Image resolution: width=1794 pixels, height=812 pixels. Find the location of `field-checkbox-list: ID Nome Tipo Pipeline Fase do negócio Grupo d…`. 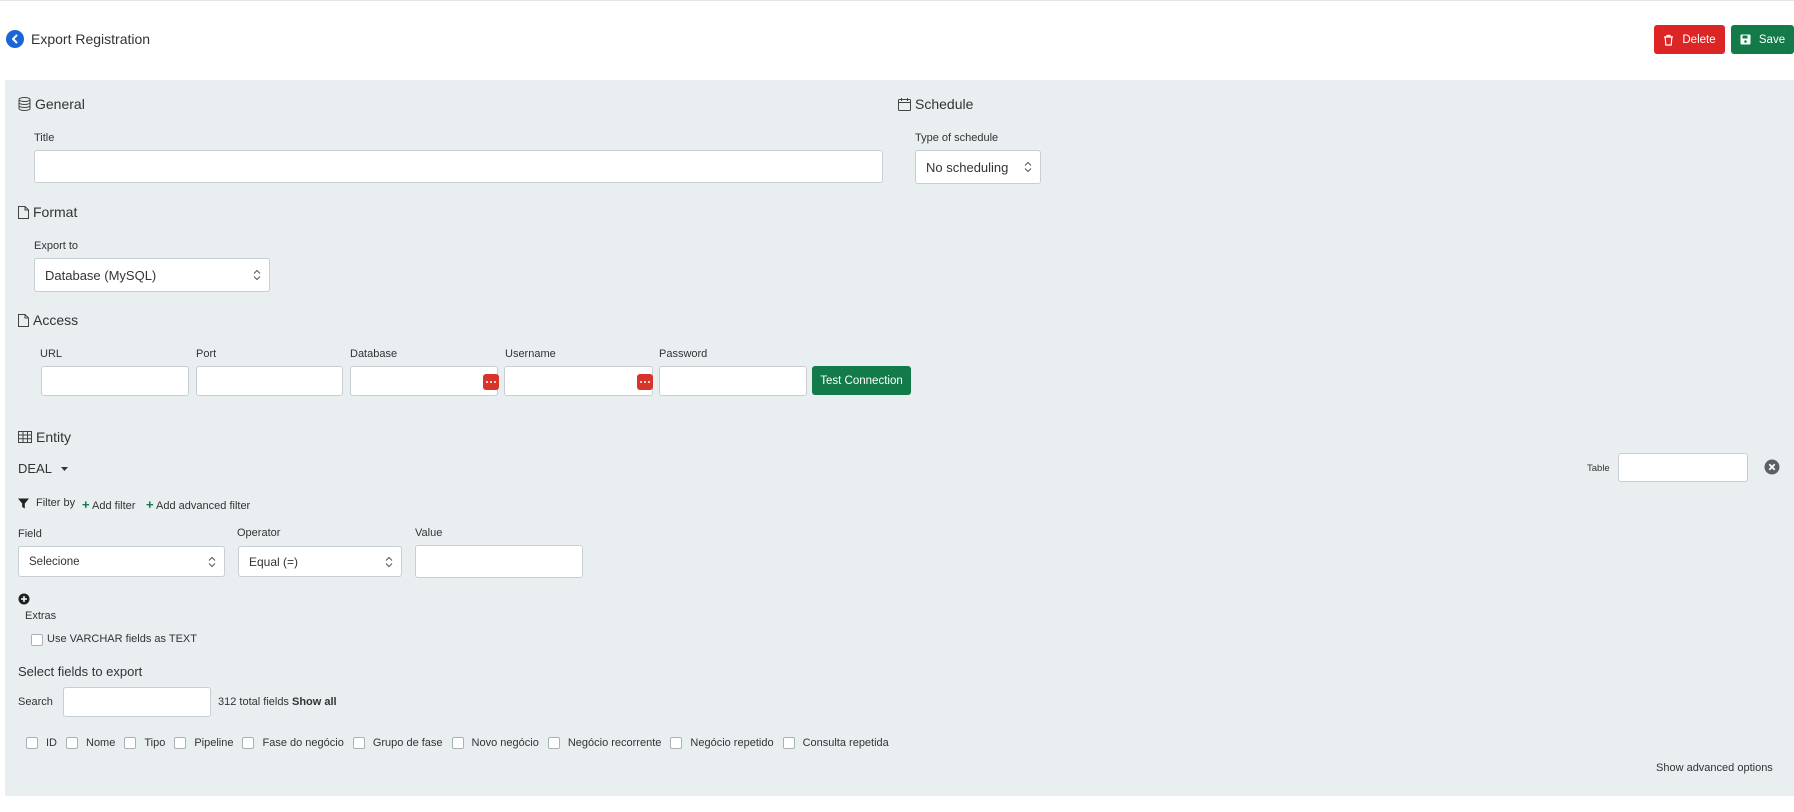

field-checkbox-list: ID Nome Tipo Pipeline Fase do negócio Grupo d… is located at coordinates (462, 743).